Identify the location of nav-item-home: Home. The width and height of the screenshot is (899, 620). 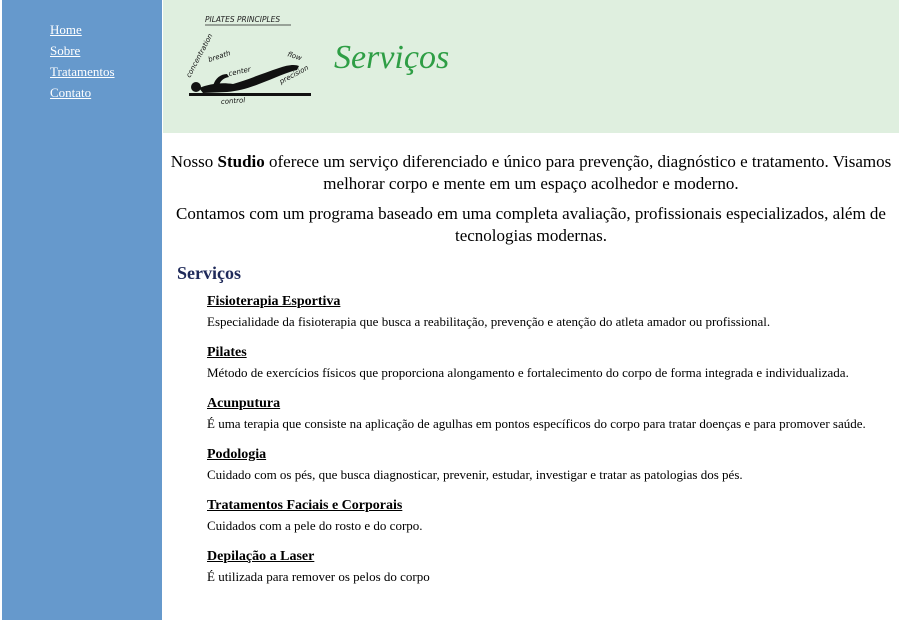
(106, 31).